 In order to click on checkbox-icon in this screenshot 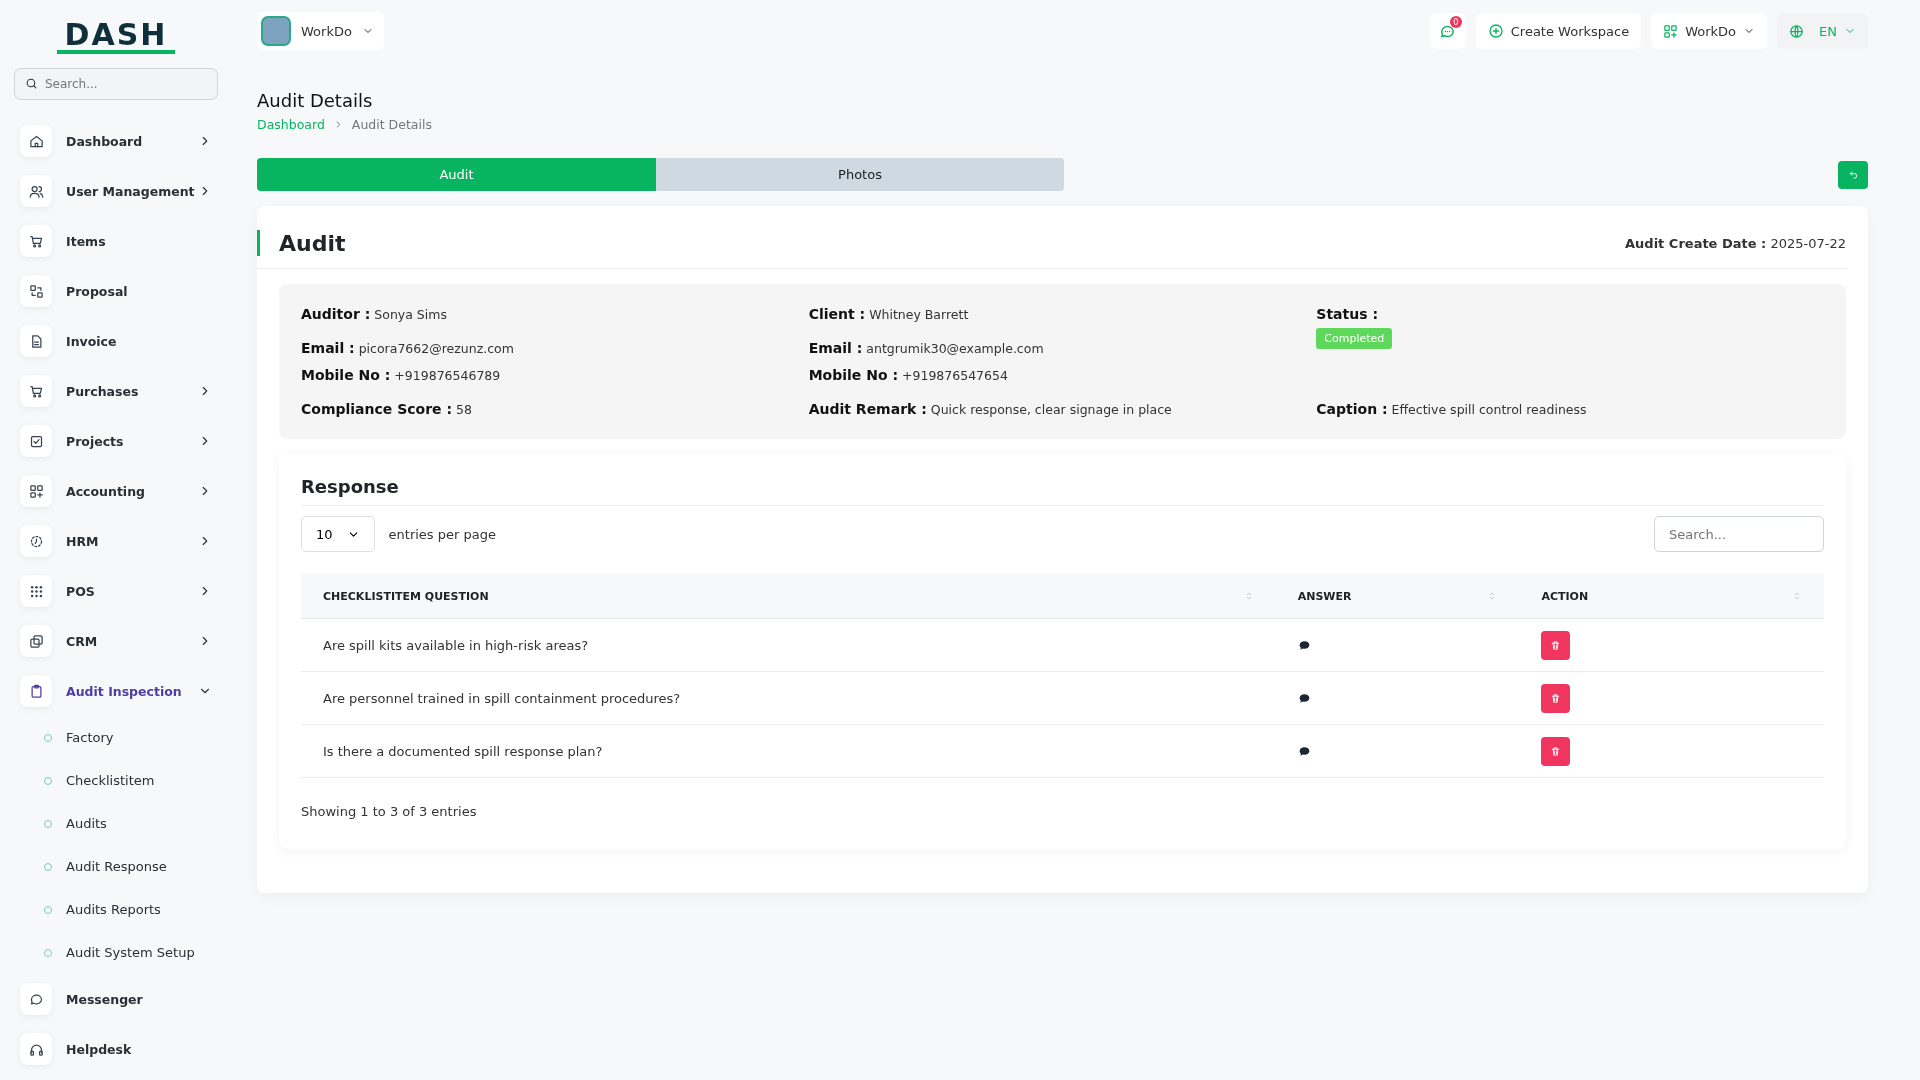, I will do `click(36, 441)`.